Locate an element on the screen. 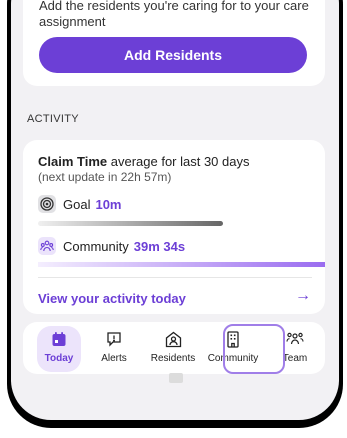 The image size is (347, 438). claim-time-title: Claim Time average for last 30 days is located at coordinates (143, 161).